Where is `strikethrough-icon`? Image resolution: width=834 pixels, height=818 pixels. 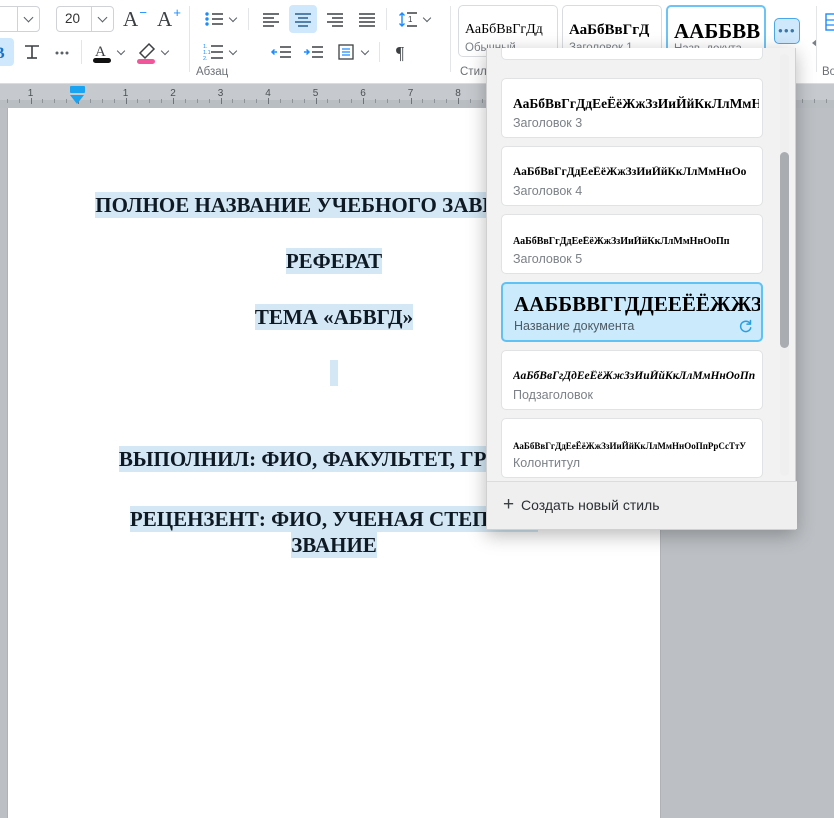
strikethrough-icon is located at coordinates (32, 52).